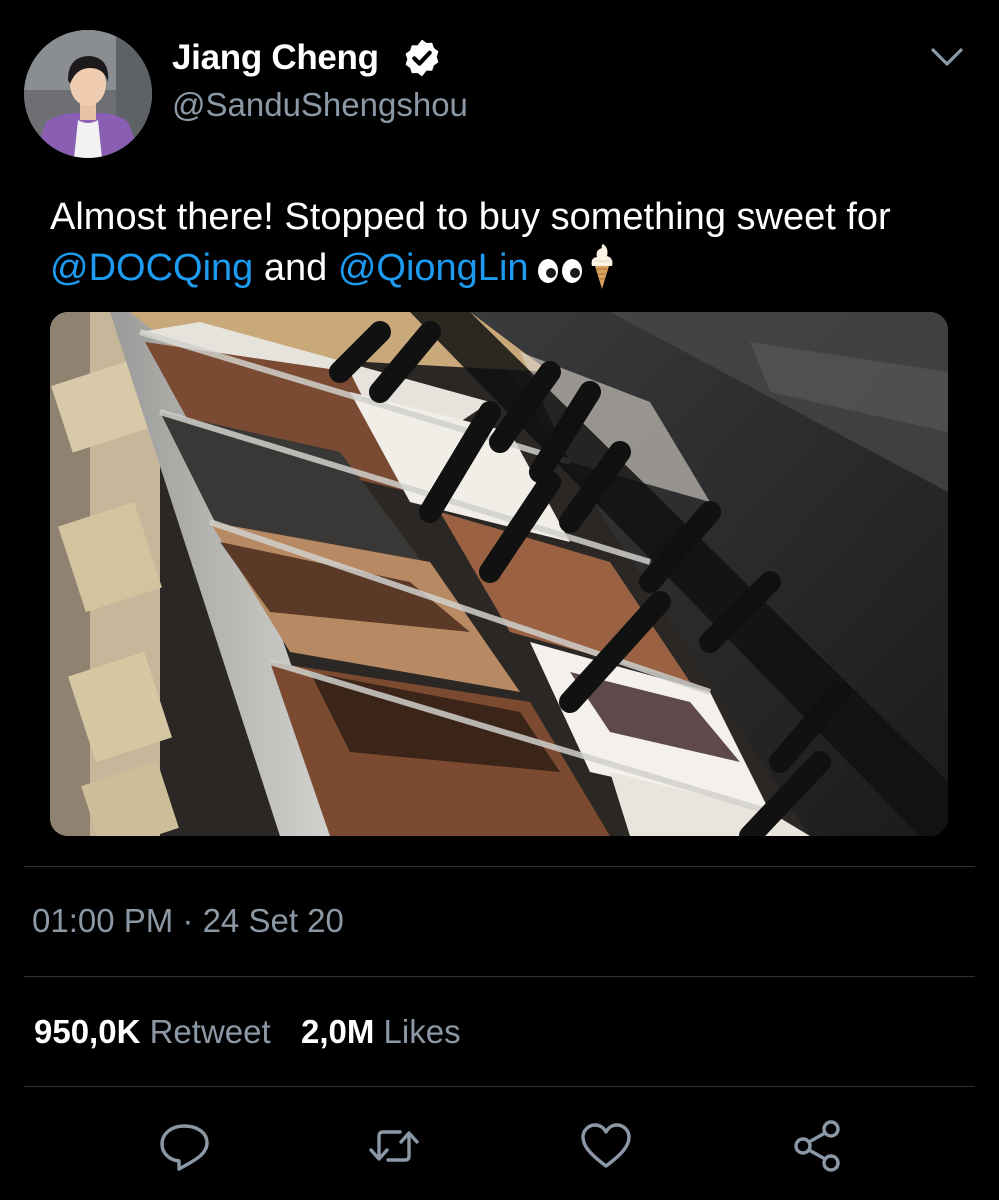 The image size is (999, 1200). What do you see at coordinates (338, 1031) in the screenshot?
I see `likes-count: 2,0M` at bounding box center [338, 1031].